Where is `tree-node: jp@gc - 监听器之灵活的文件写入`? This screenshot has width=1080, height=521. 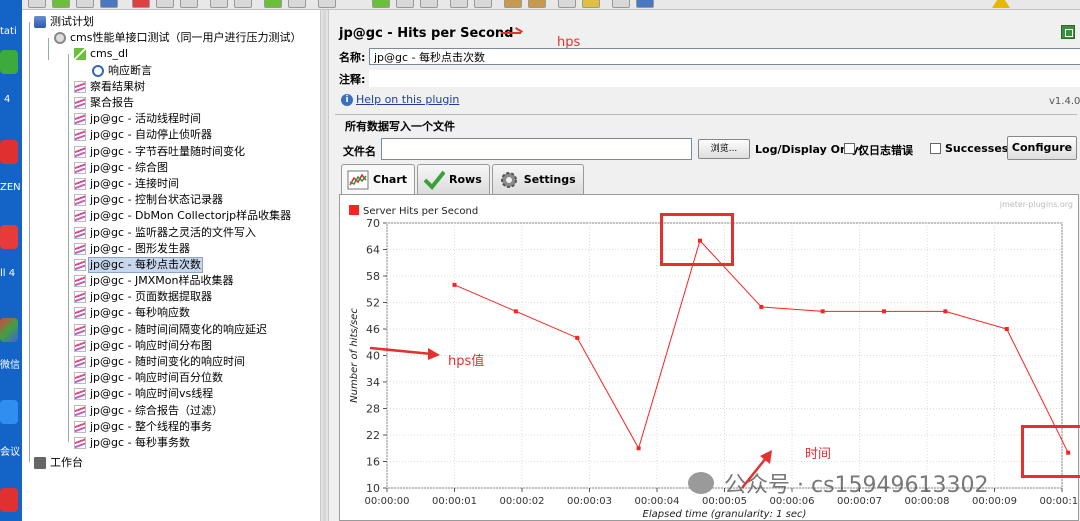
tree-node: jp@gc - 监听器之灵活的文件写入 is located at coordinates (171, 232).